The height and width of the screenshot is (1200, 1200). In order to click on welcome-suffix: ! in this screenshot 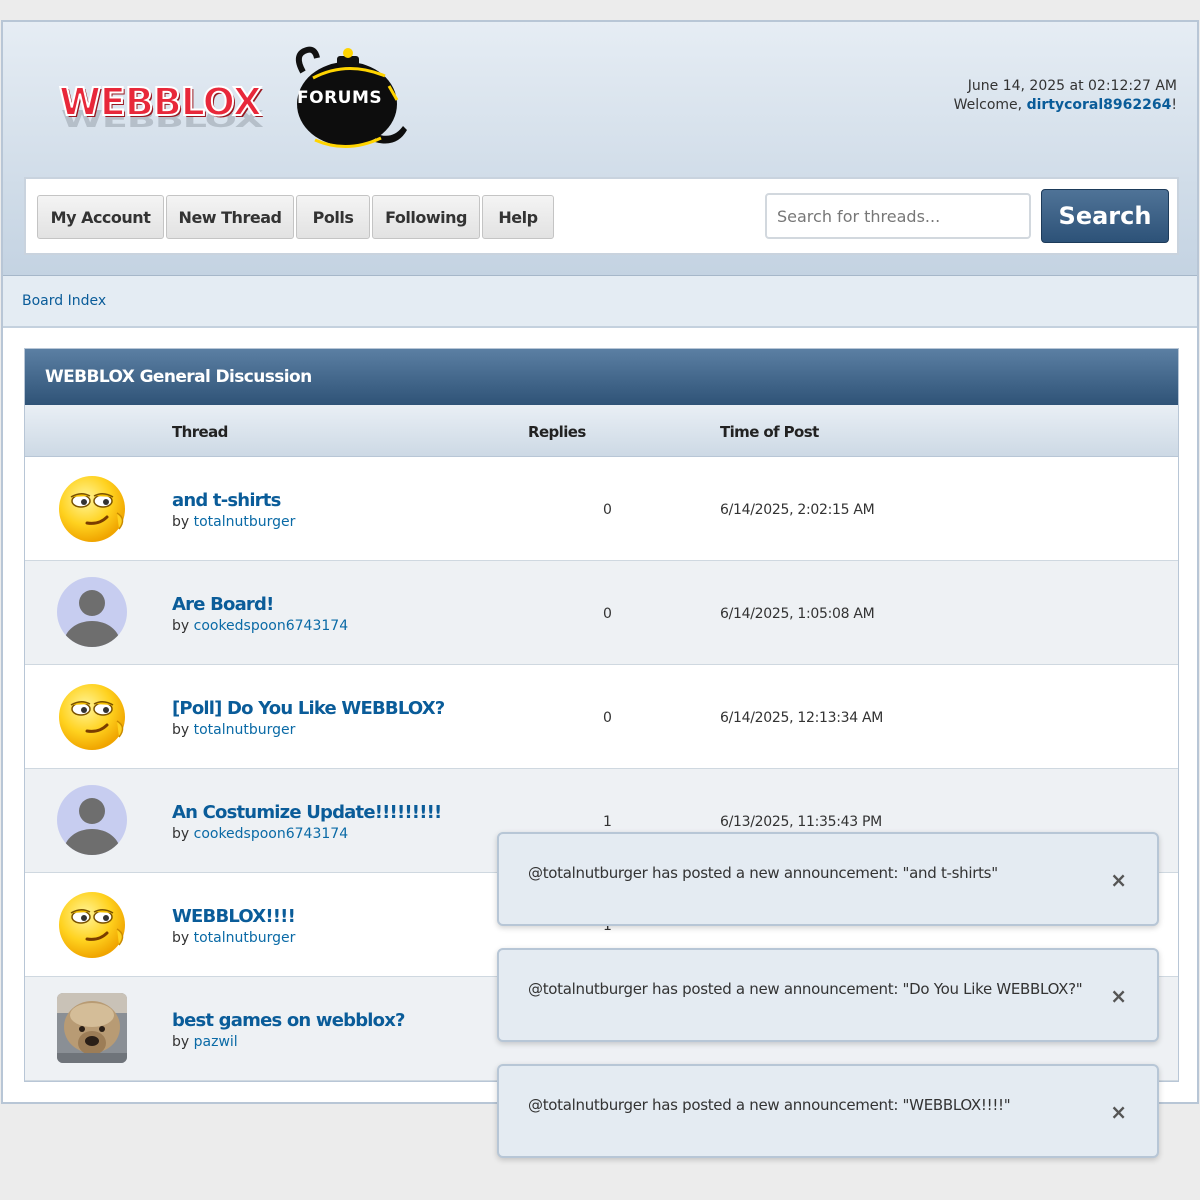, I will do `click(1174, 105)`.